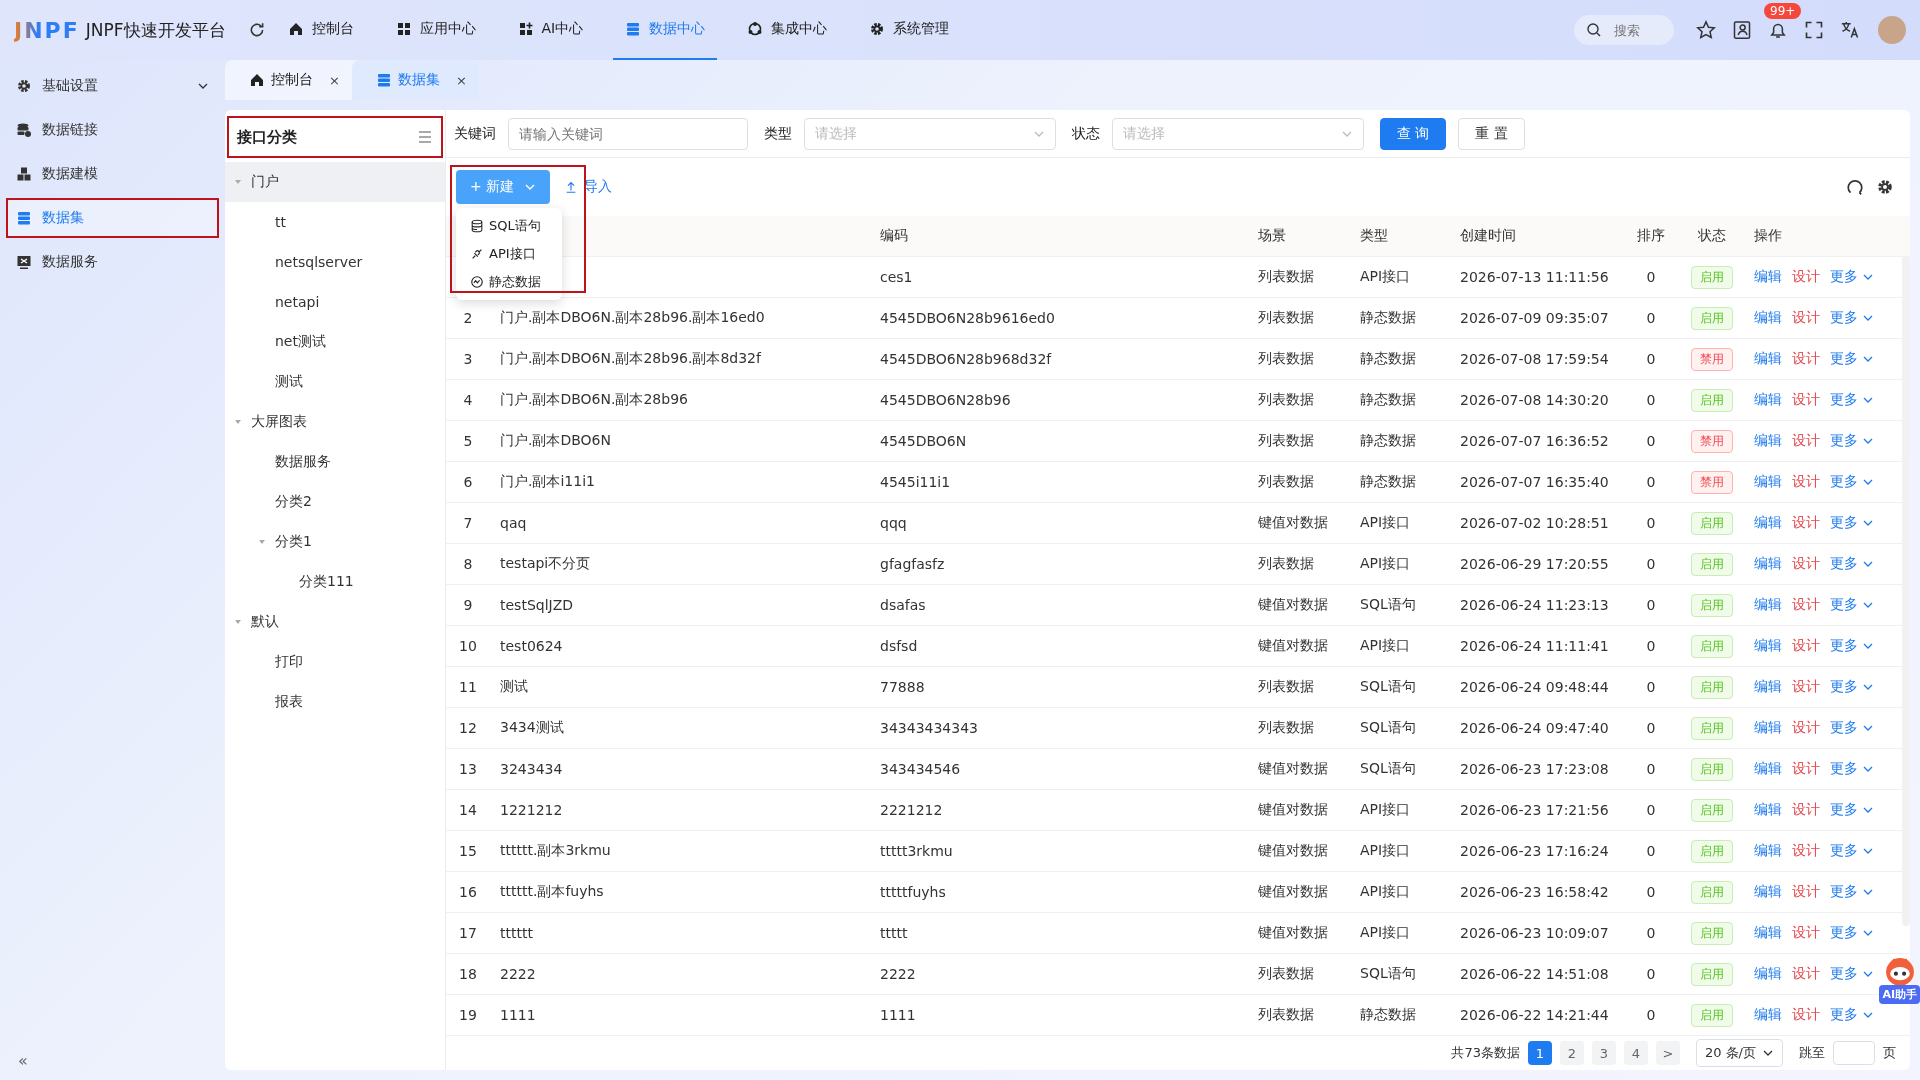  What do you see at coordinates (503, 187) in the screenshot?
I see `new-button: + 新建` at bounding box center [503, 187].